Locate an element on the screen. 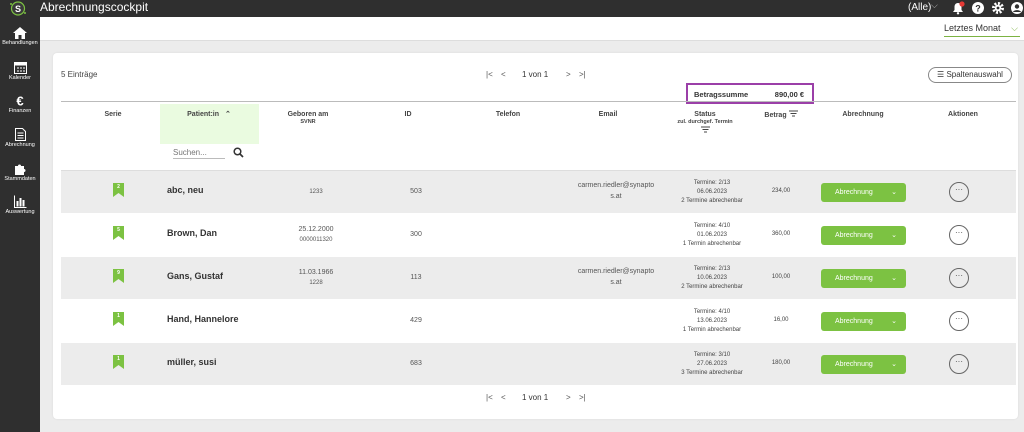 This screenshot has height=432, width=1024. series-count: 1 is located at coordinates (118, 359).